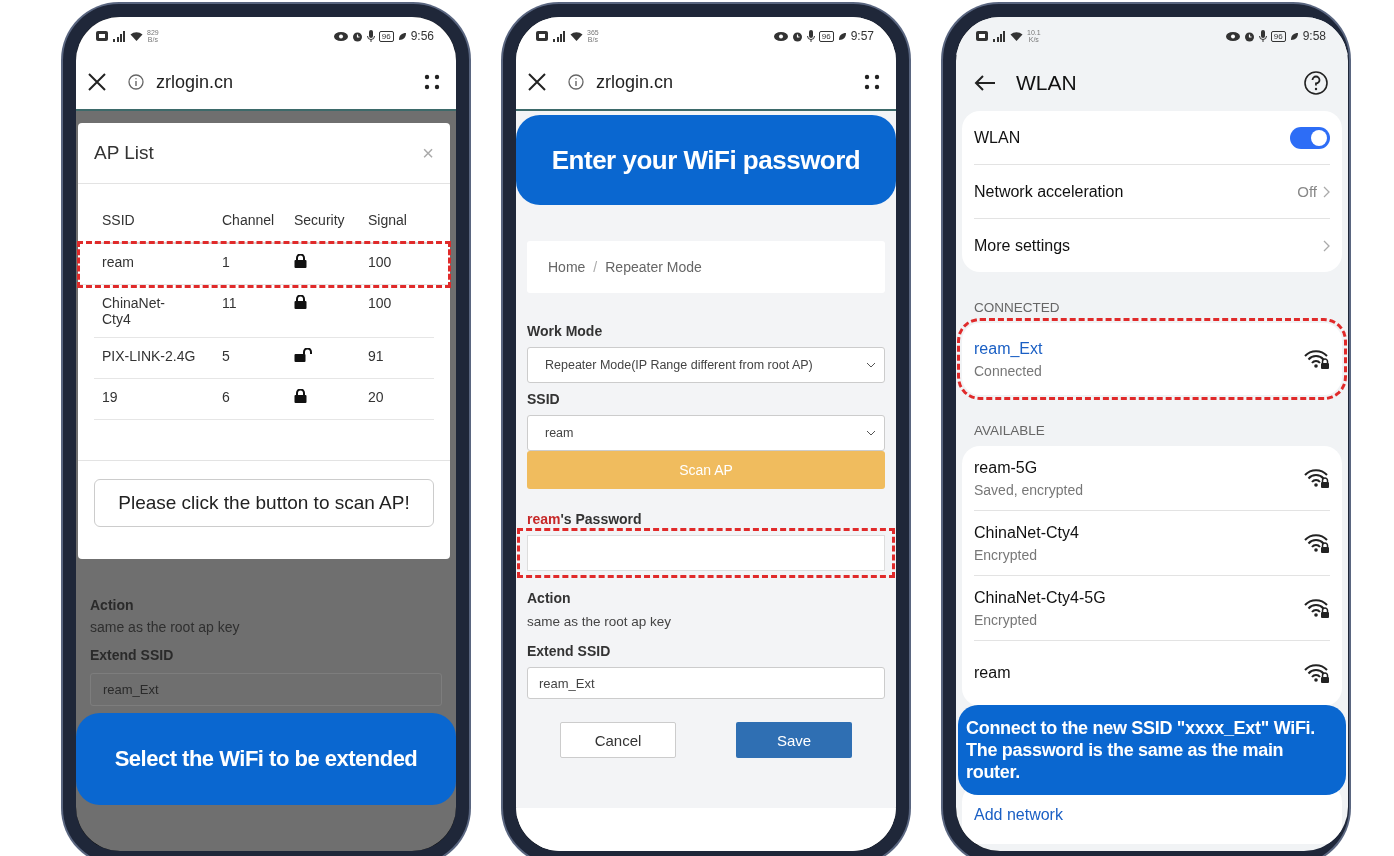 This screenshot has width=1394, height=856. I want to click on callout-banner: Connect to the new SSID "xxxx_Ext" WiFi. The password is the same as the main router., so click(1152, 750).